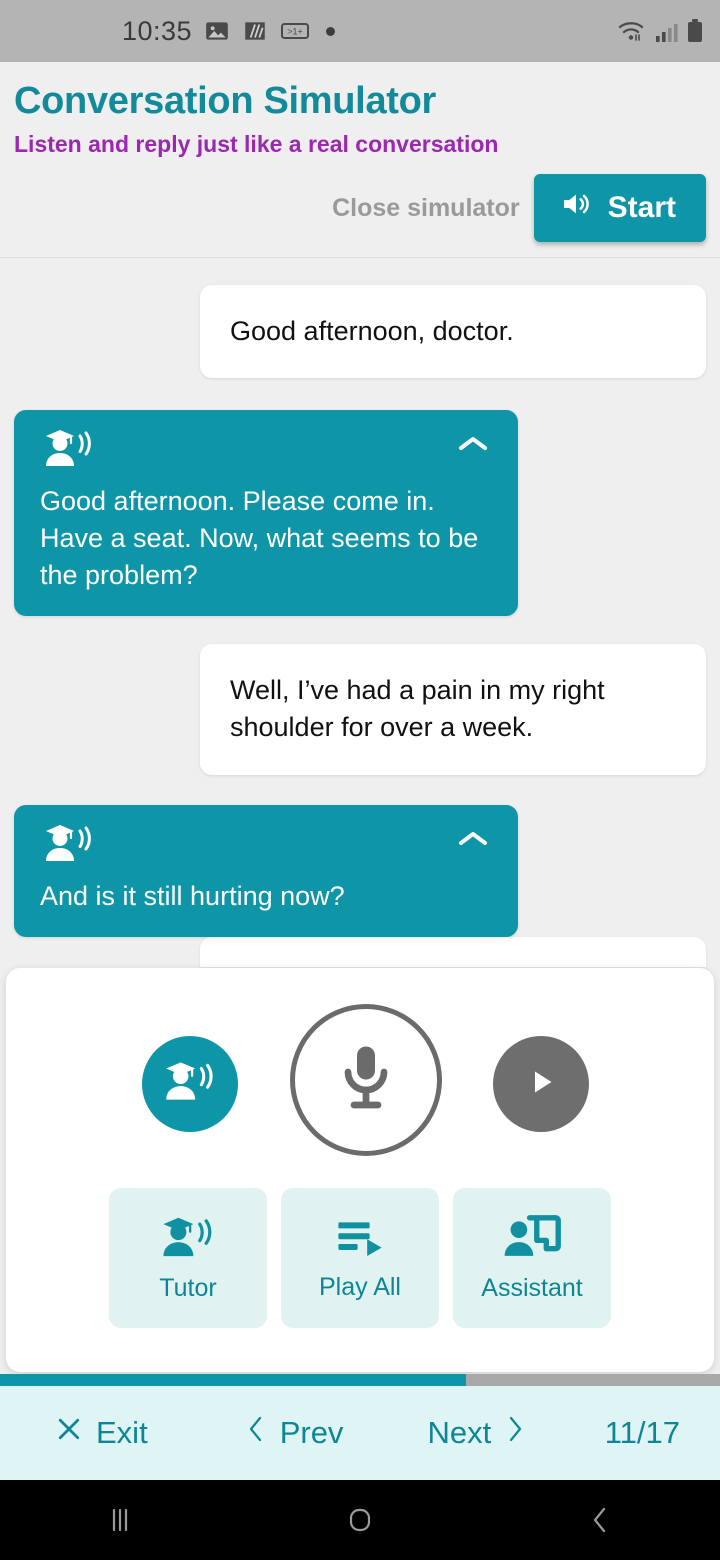  I want to click on lesson-progress-fill, so click(233, 1380).